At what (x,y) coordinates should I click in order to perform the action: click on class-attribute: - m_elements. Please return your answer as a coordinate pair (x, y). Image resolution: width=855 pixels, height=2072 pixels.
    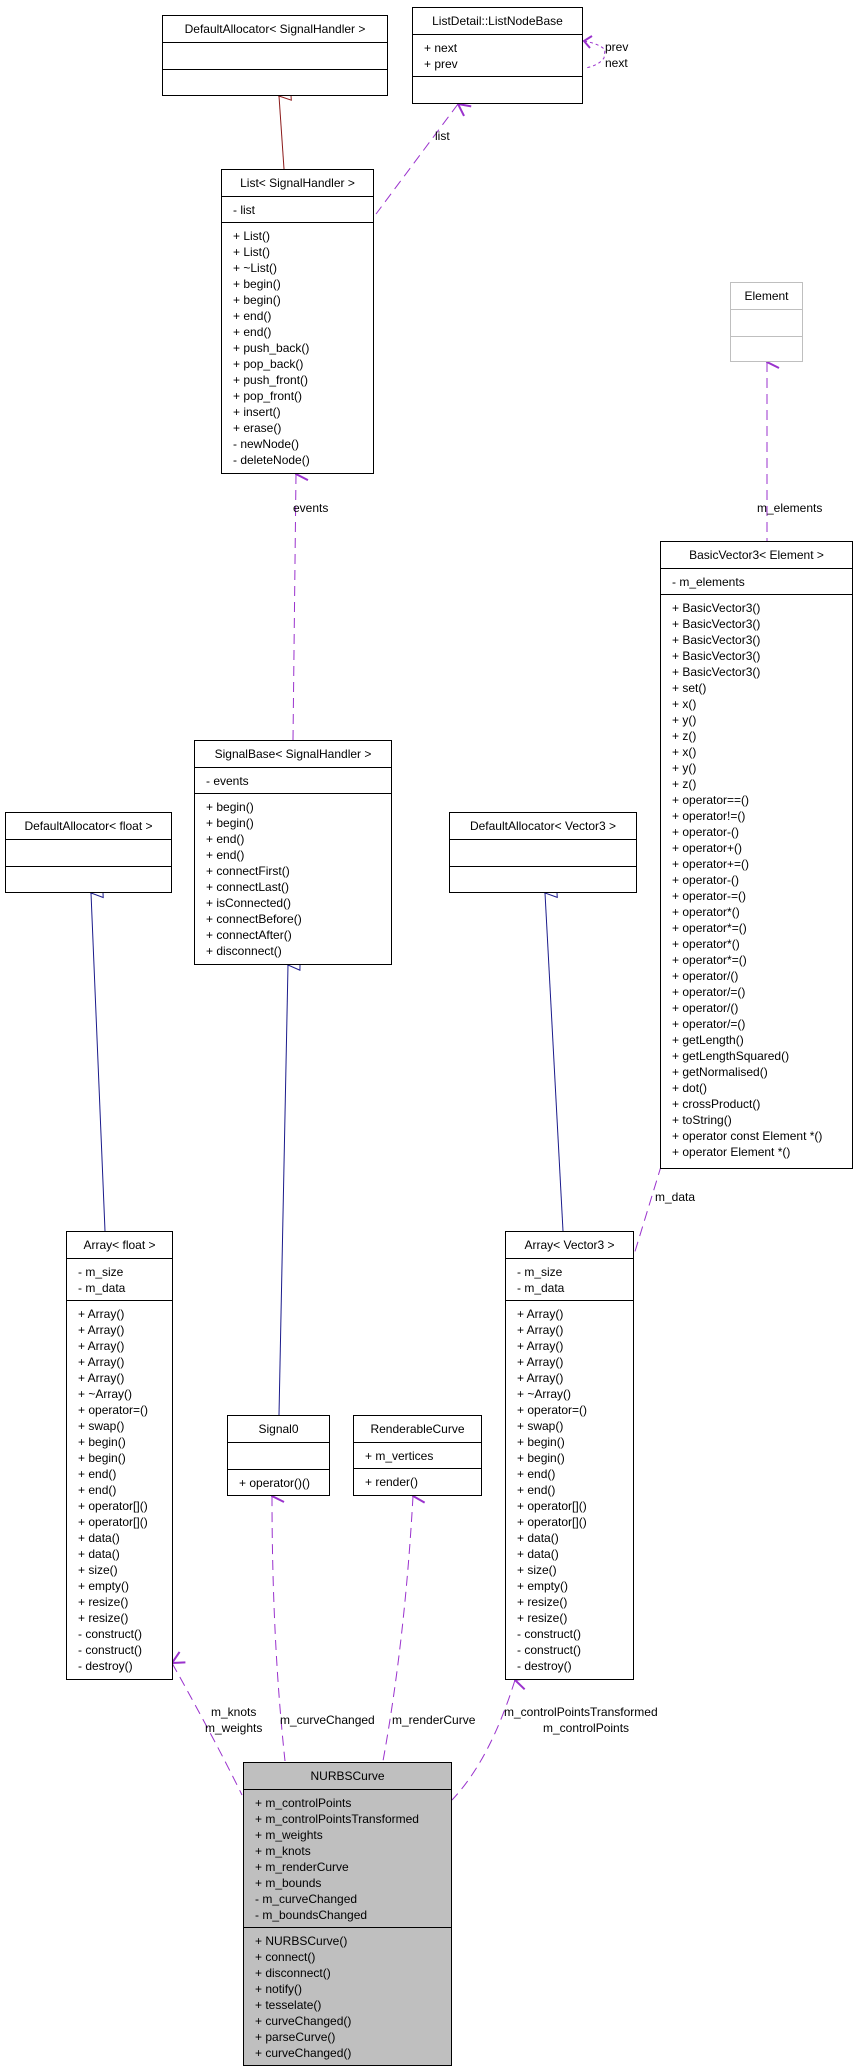
    Looking at the image, I should click on (762, 582).